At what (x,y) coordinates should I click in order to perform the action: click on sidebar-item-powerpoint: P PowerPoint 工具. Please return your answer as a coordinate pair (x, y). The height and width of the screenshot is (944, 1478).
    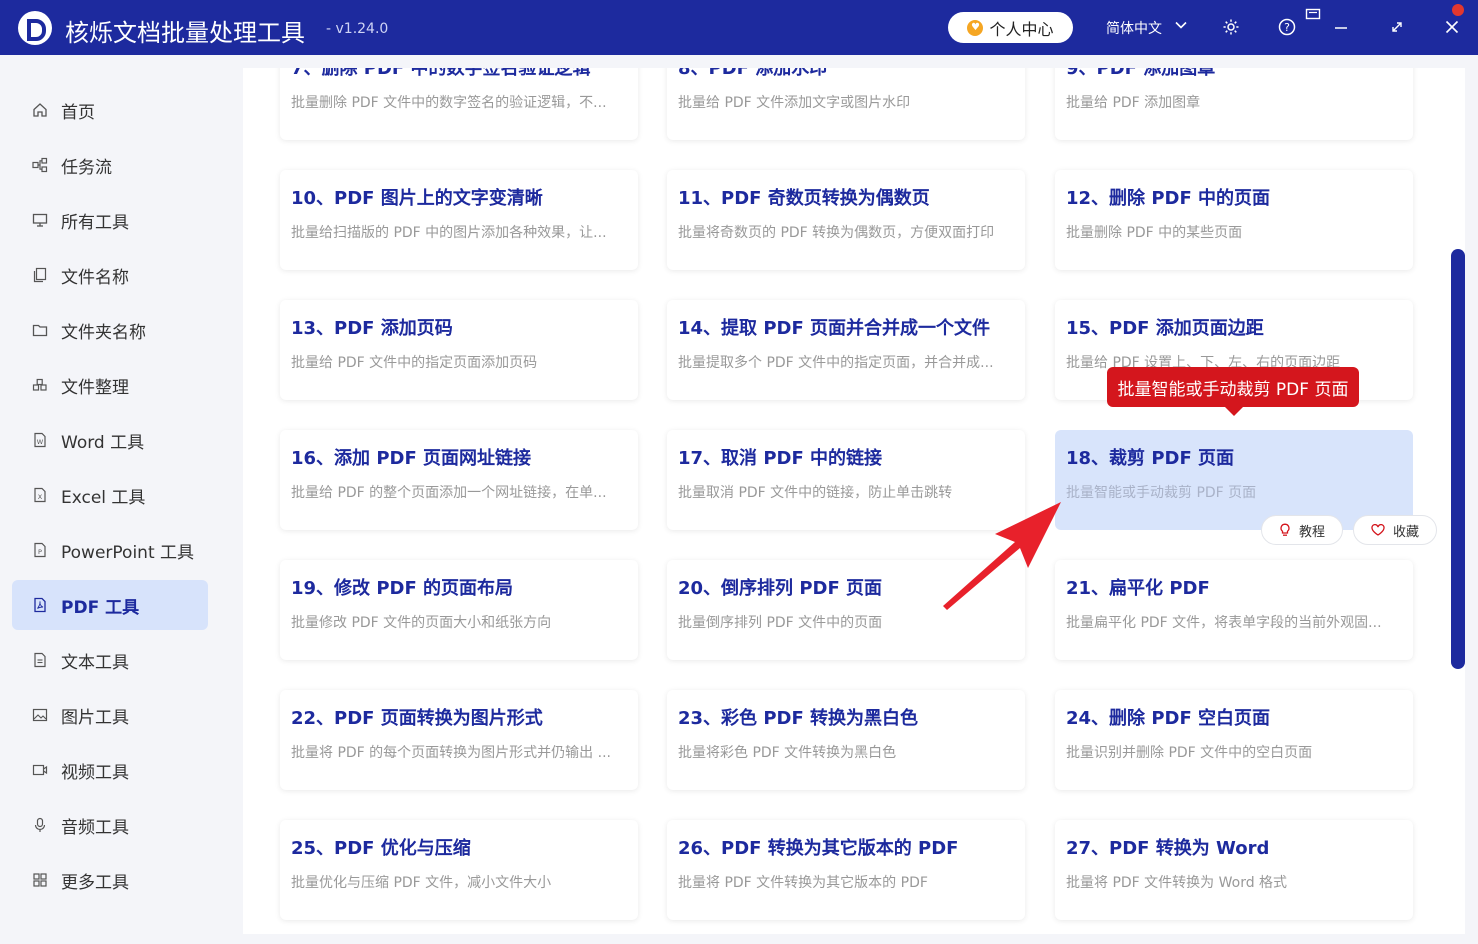
    Looking at the image, I should click on (110, 550).